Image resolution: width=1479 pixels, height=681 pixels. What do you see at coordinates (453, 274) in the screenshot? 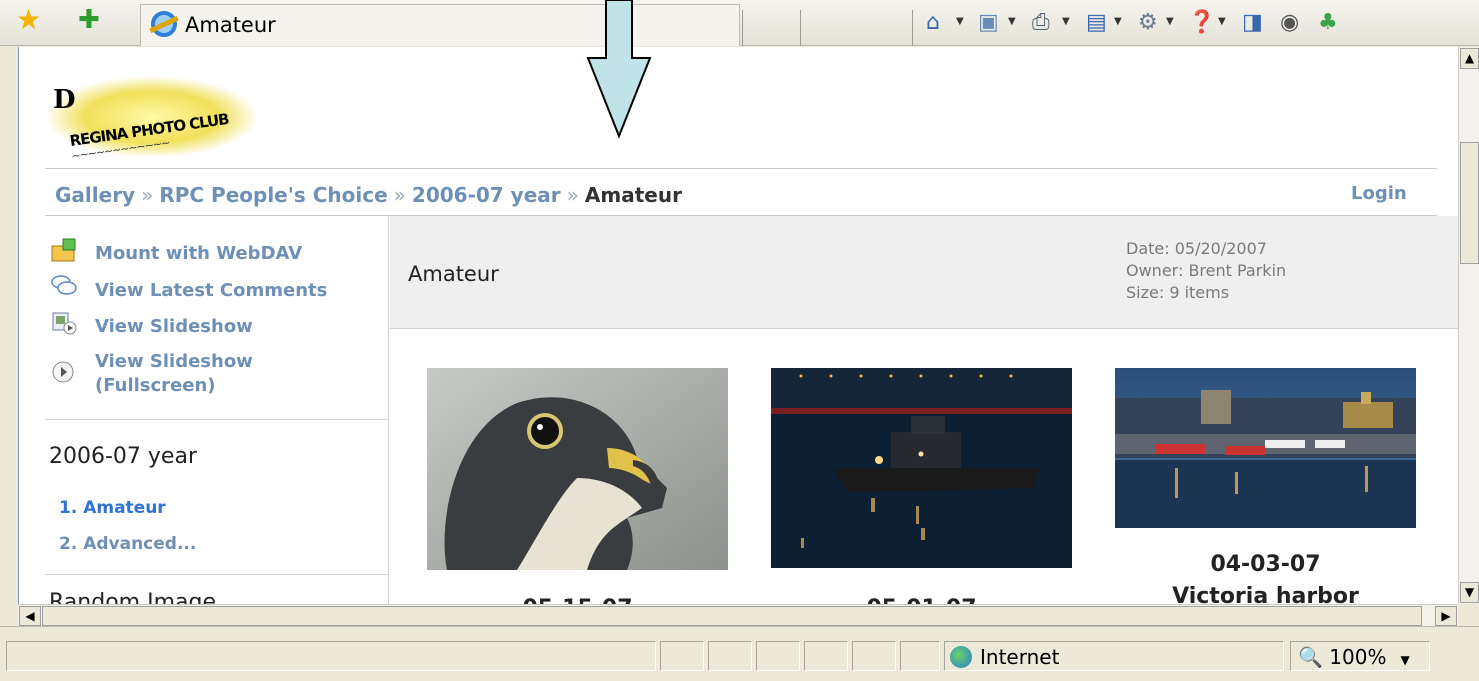
I see `album-title: Amateur` at bounding box center [453, 274].